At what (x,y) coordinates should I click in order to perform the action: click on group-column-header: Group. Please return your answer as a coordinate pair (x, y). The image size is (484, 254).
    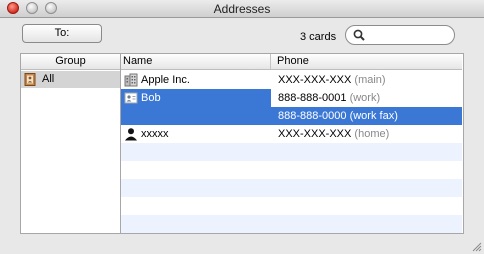
    Looking at the image, I should click on (70, 62).